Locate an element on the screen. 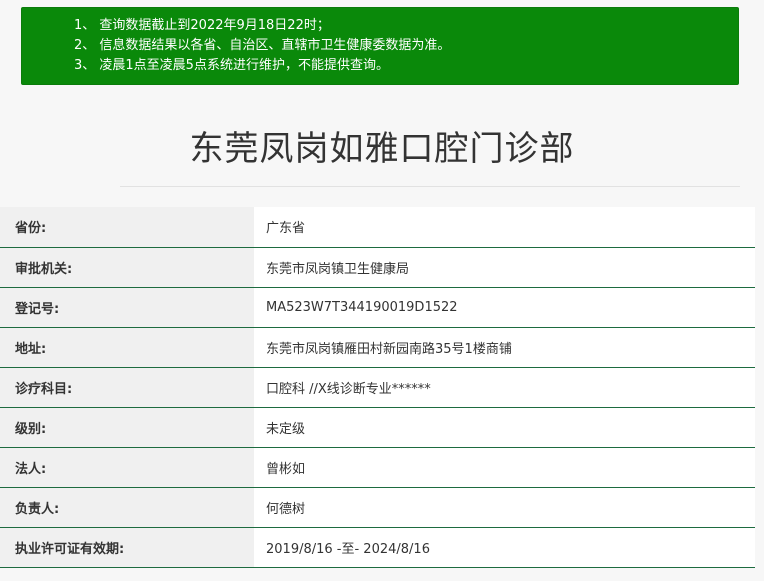  row-value-legal-person: 曾彬如 is located at coordinates (504, 467).